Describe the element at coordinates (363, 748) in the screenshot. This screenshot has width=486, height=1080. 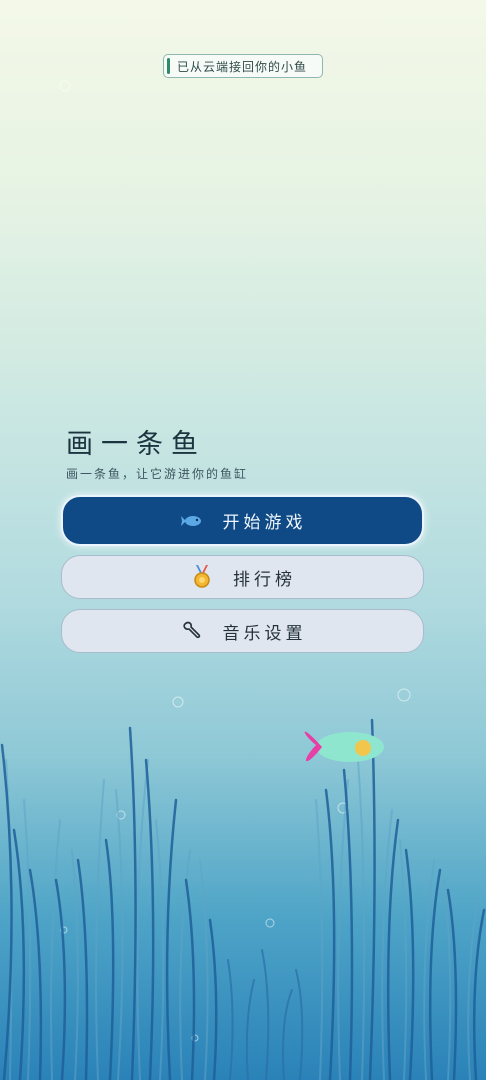
I see `fish-eye` at that location.